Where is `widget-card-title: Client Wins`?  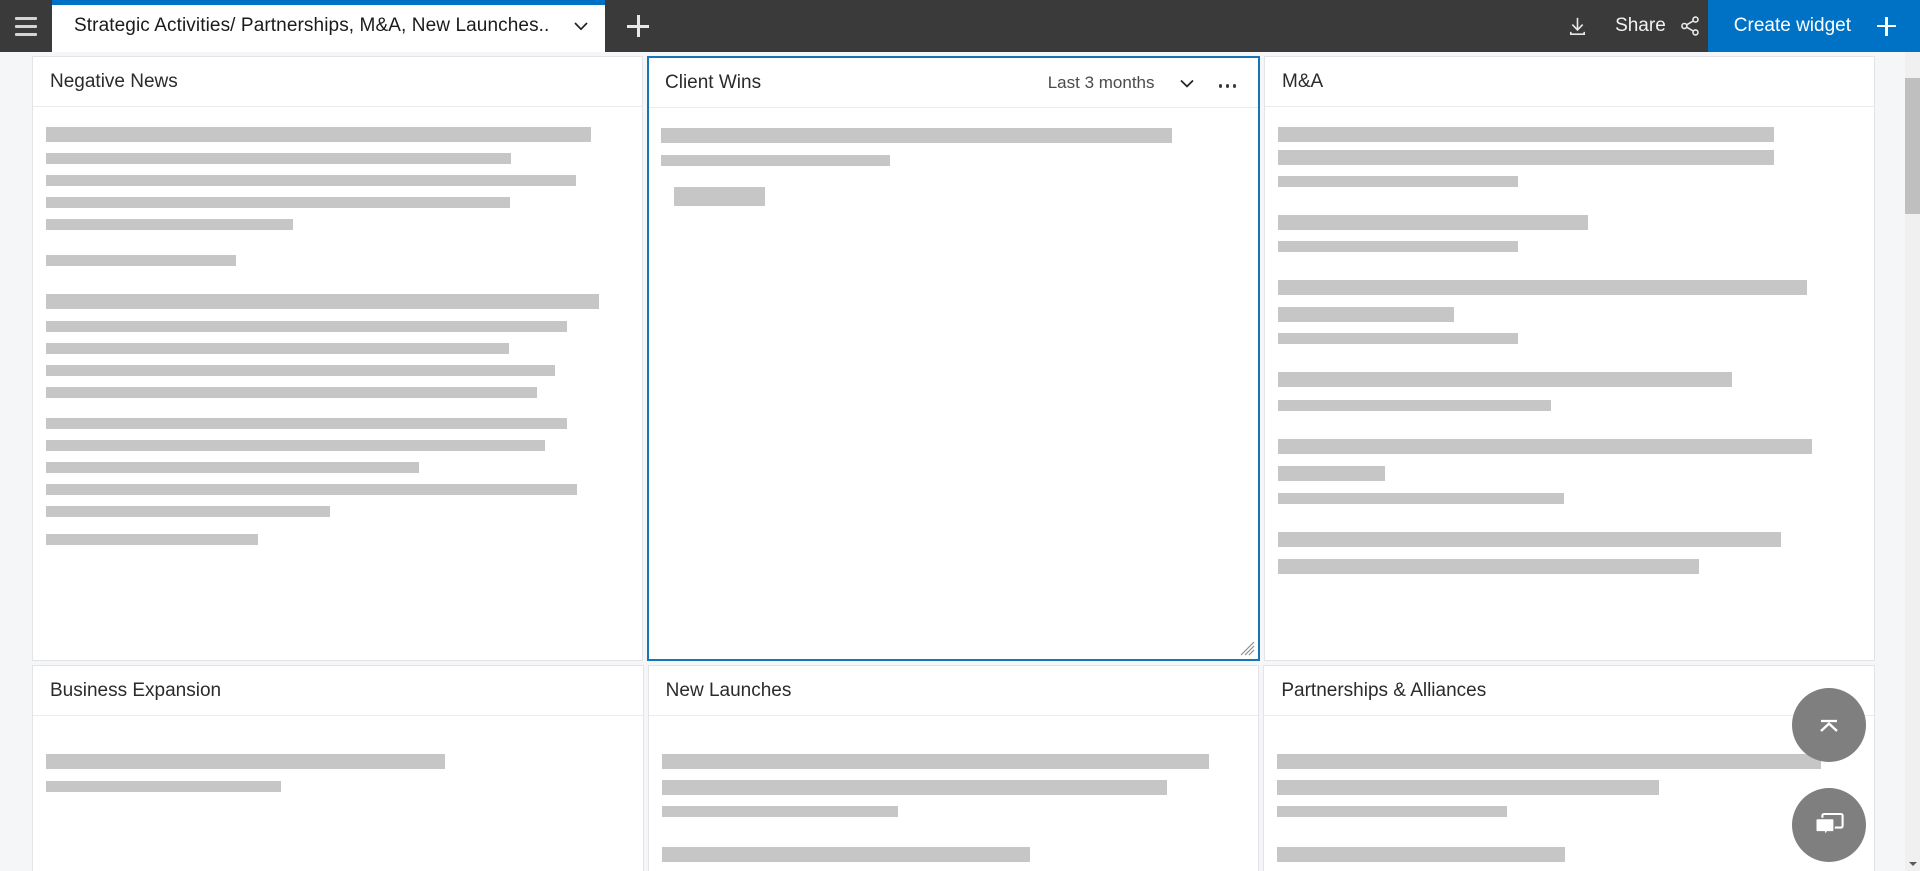 widget-card-title: Client Wins is located at coordinates (713, 82).